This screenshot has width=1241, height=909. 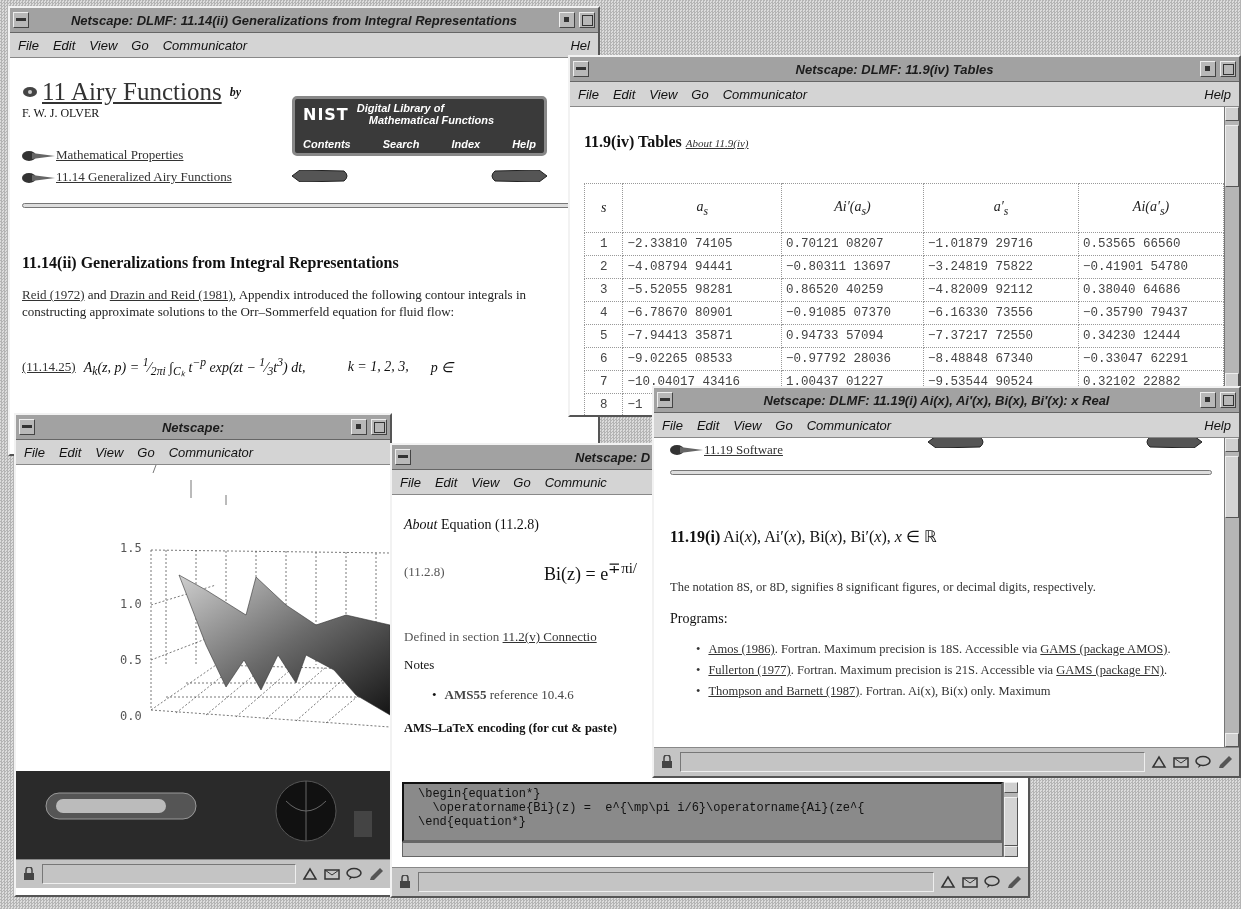 What do you see at coordinates (702, 244) in the screenshot?
I see `table-cell: −2.33810 74105` at bounding box center [702, 244].